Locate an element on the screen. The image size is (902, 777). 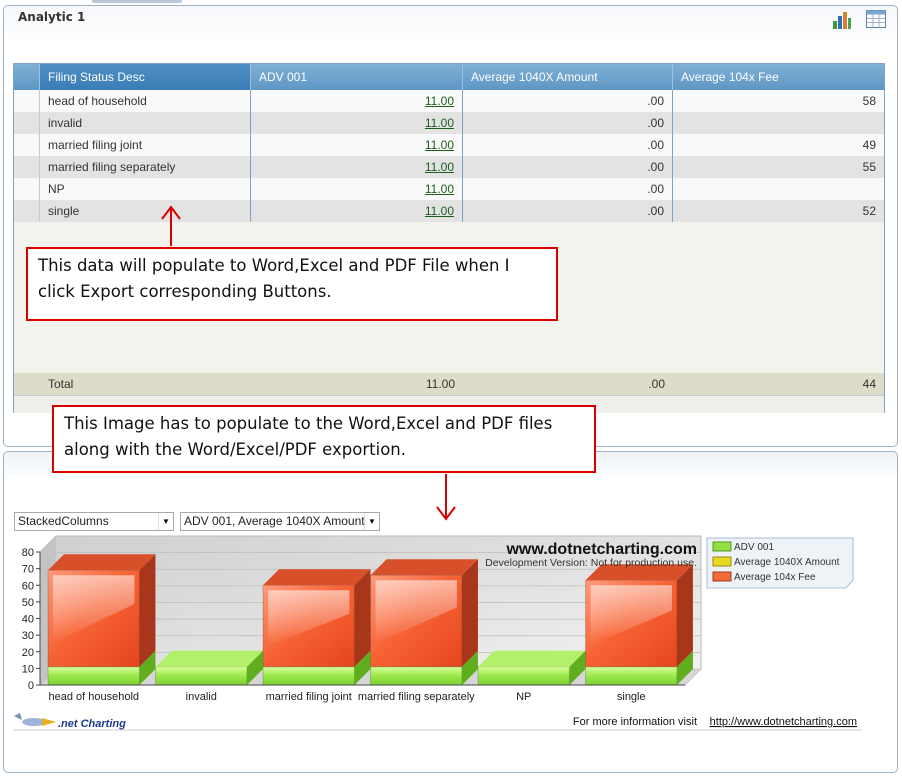
x-tick-label: NP is located at coordinates (523, 697).